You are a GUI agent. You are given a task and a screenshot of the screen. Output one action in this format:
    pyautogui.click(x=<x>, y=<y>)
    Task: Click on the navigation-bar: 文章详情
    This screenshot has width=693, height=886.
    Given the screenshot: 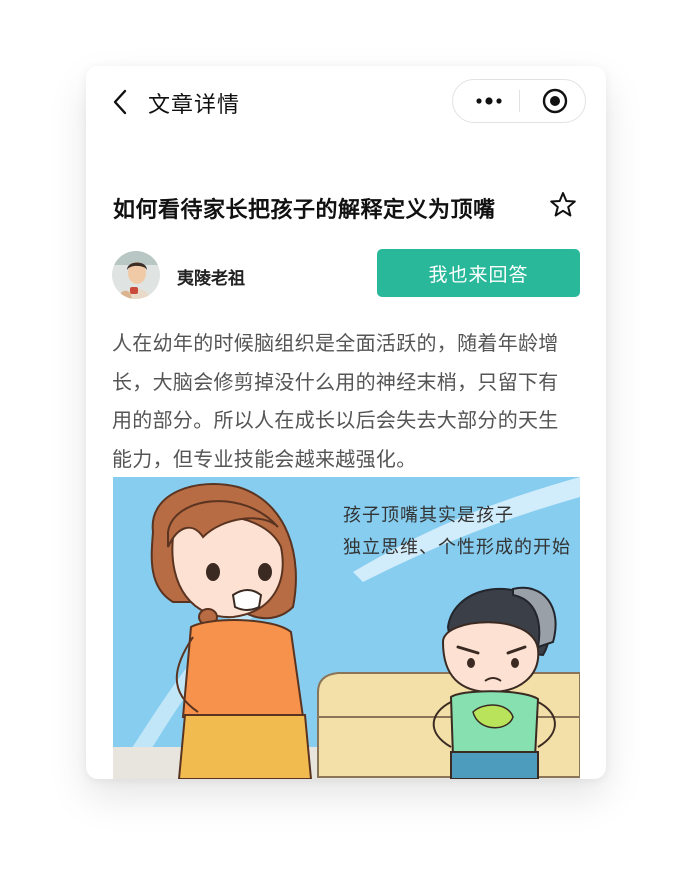 What is the action you would take?
    pyautogui.click(x=346, y=103)
    